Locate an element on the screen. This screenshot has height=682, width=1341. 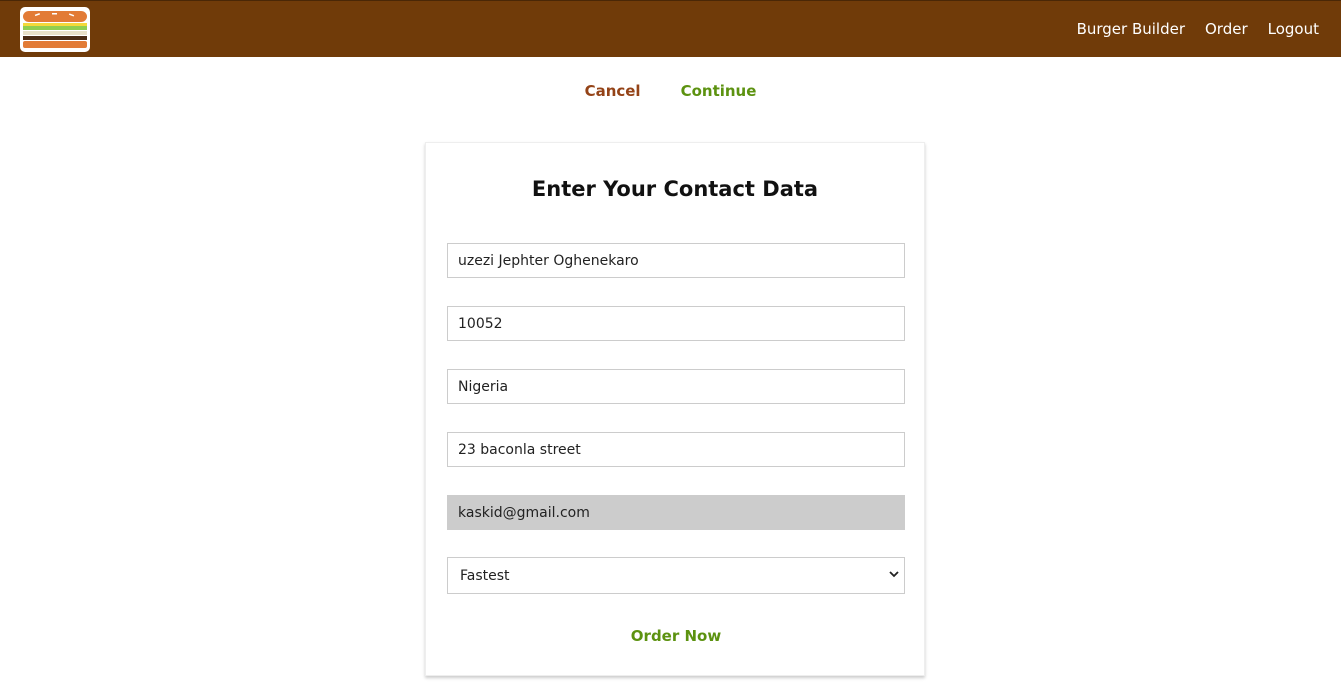
name-input is located at coordinates (676, 260).